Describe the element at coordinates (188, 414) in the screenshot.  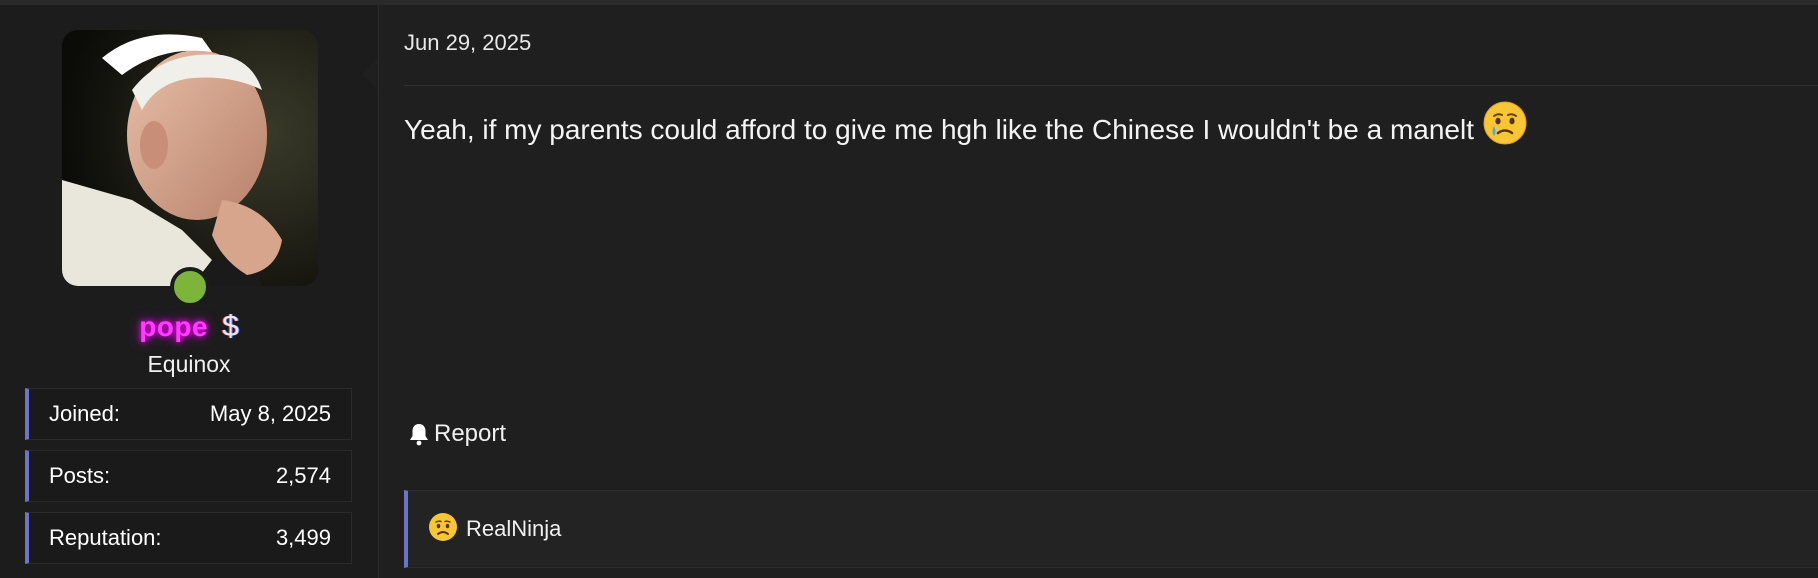
I see `stat-joined: Joined: May 8, 2025` at that location.